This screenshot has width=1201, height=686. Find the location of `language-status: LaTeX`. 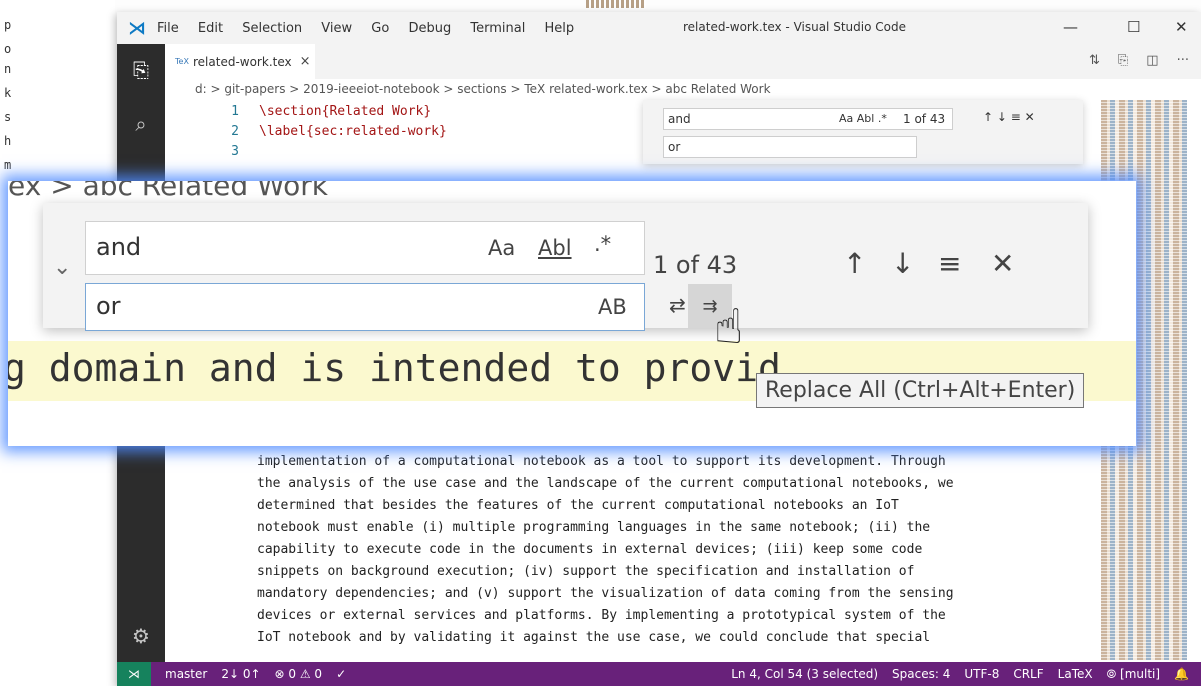

language-status: LaTeX is located at coordinates (1075, 674).